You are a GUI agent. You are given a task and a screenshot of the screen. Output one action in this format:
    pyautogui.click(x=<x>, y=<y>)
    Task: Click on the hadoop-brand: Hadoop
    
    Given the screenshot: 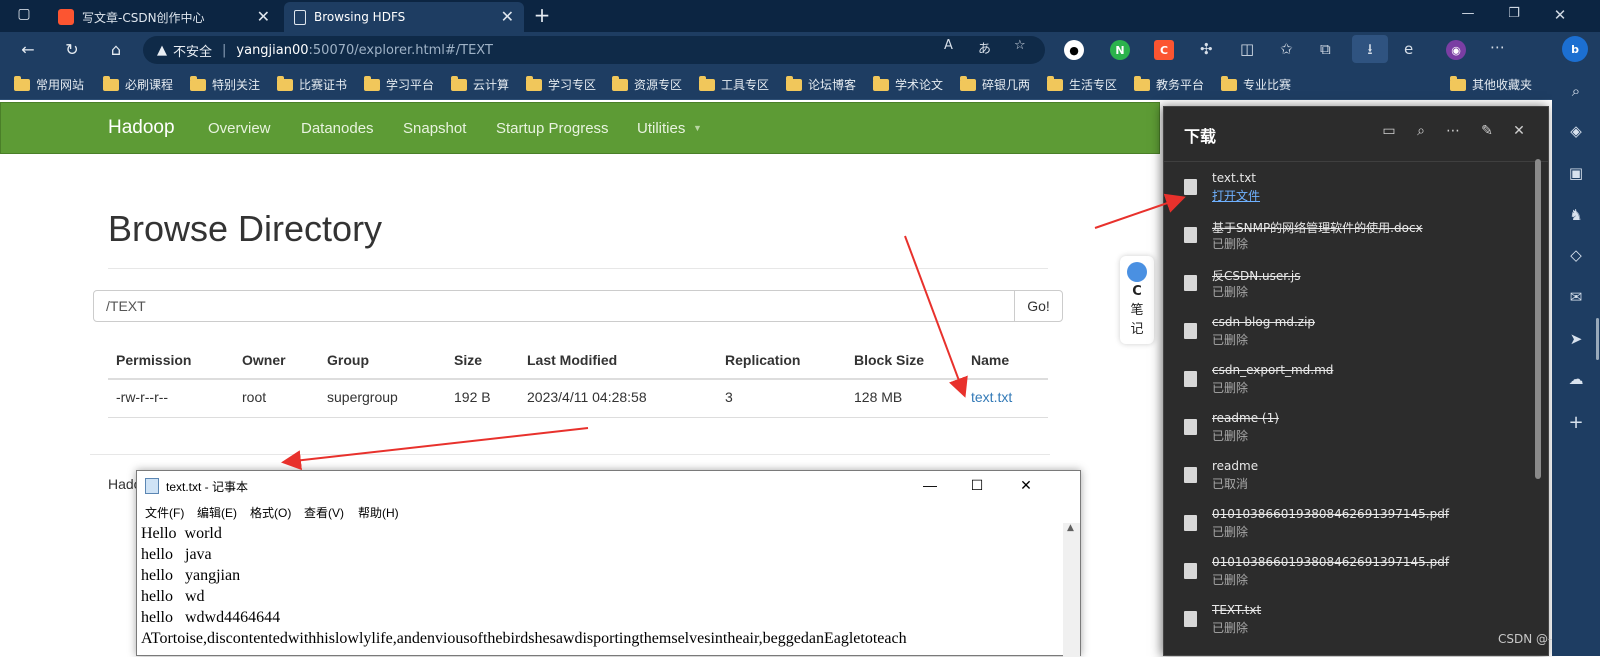 What is the action you would take?
    pyautogui.click(x=141, y=128)
    